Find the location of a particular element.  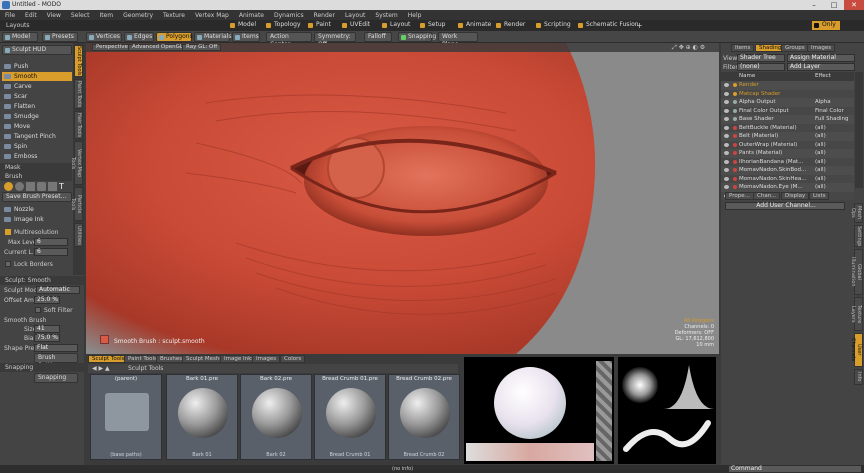

tab-lists: Lists is located at coordinates (819, 196).